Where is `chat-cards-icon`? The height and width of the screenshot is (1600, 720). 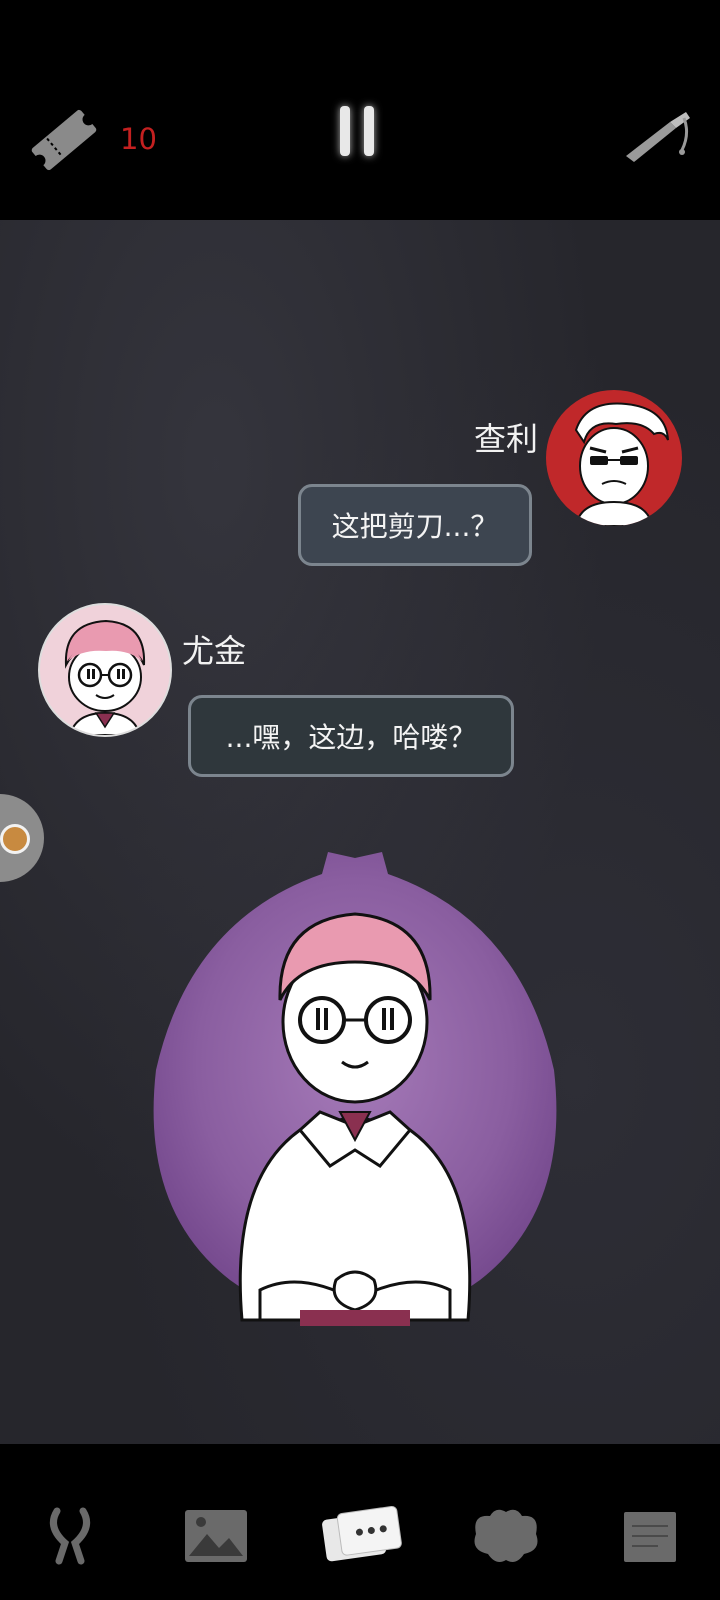
chat-cards-icon is located at coordinates (362, 1533).